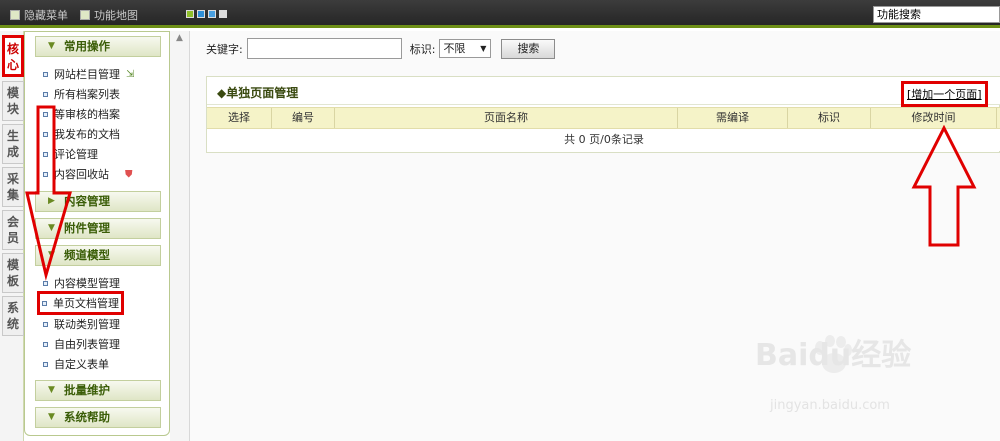  I want to click on sidebar-item-label: 自定义表单, so click(81, 364).